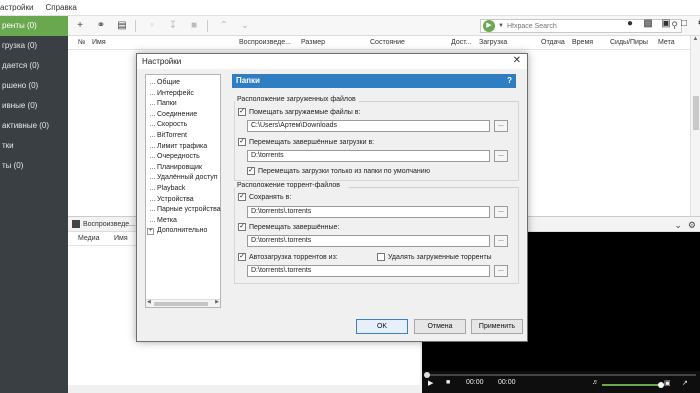 This screenshot has height=393, width=700. I want to click on play-icon: ▶, so click(430, 383).